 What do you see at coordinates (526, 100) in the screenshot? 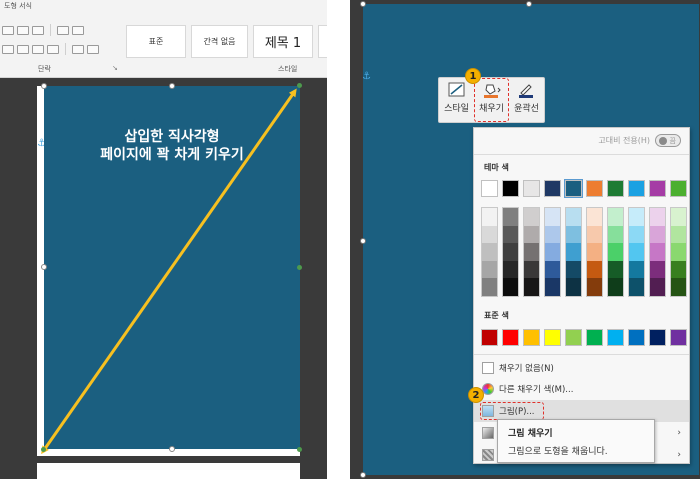
I see `outline-button: 윤곽선` at bounding box center [526, 100].